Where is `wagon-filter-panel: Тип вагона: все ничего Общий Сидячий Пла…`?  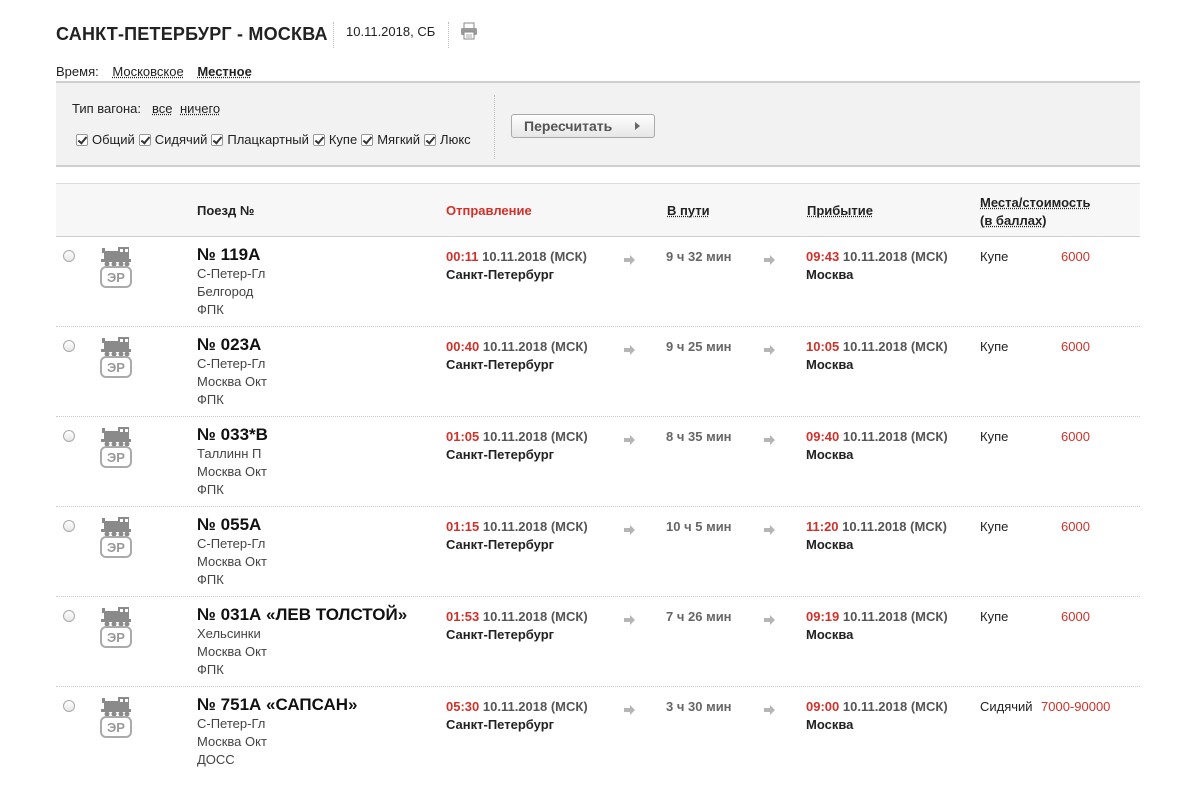
wagon-filter-panel: Тип вагона: все ничего Общий Сидячий Пла… is located at coordinates (598, 124).